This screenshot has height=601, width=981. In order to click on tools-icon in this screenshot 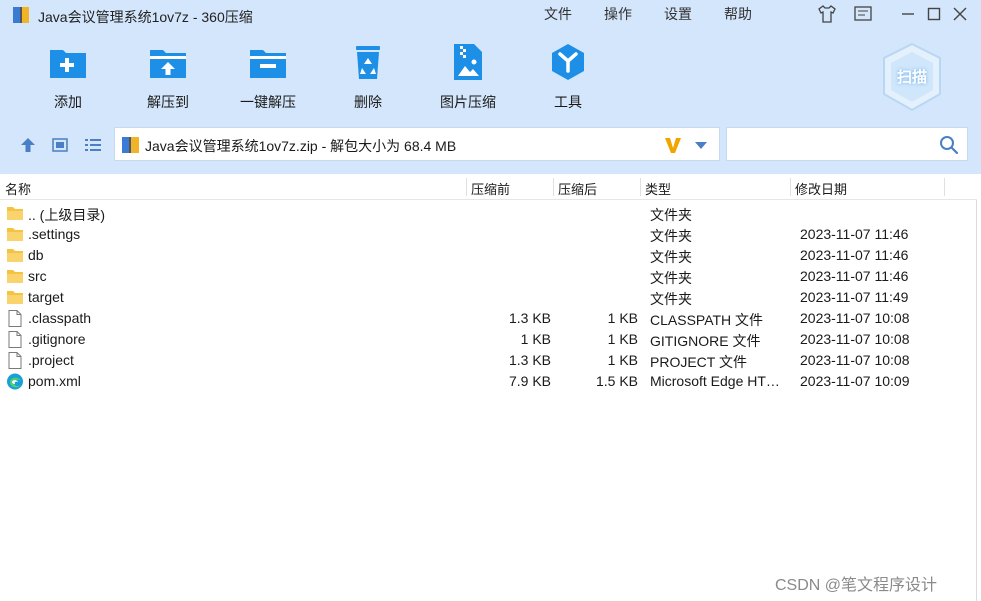, I will do `click(568, 62)`.